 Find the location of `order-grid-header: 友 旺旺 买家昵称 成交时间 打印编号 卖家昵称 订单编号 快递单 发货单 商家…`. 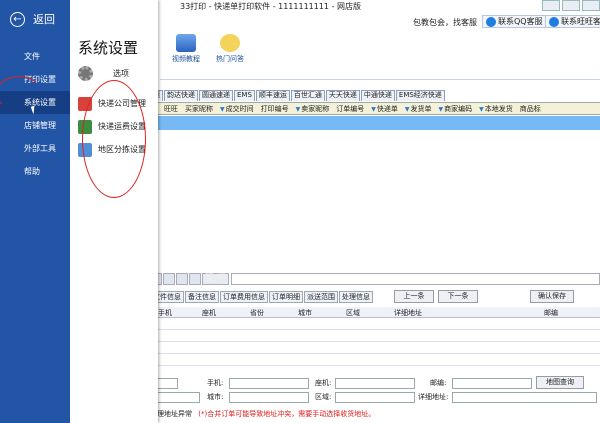

order-grid-header: 友 旺旺 买家昵称 成交时间 打印编号 卖家昵称 订单编号 快递单 发货单 商家… is located at coordinates (375, 108).